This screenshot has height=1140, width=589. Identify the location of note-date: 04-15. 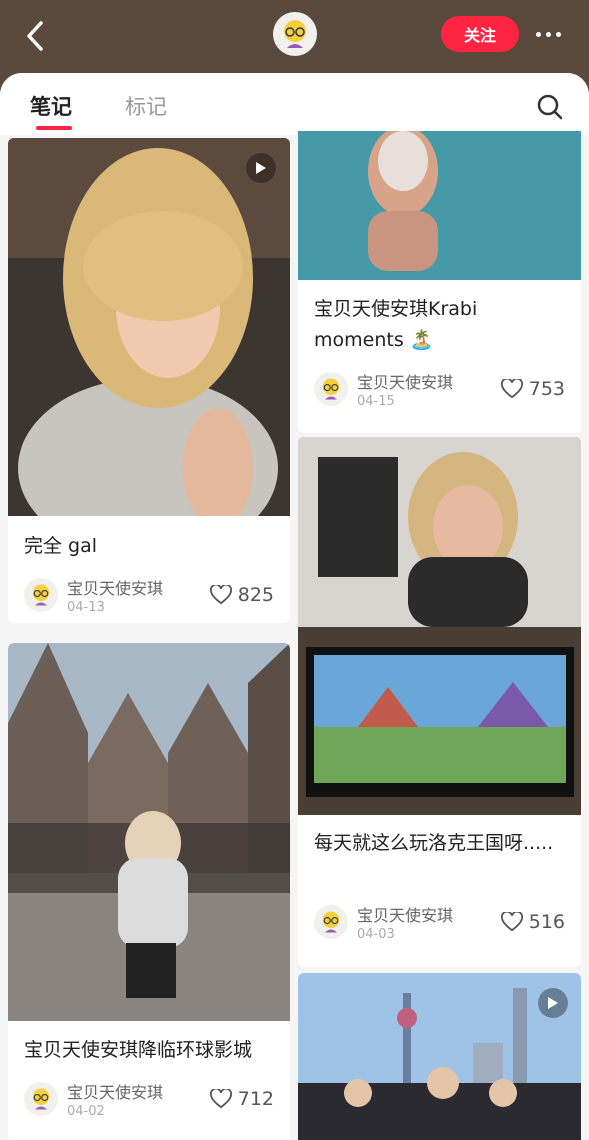
(376, 401).